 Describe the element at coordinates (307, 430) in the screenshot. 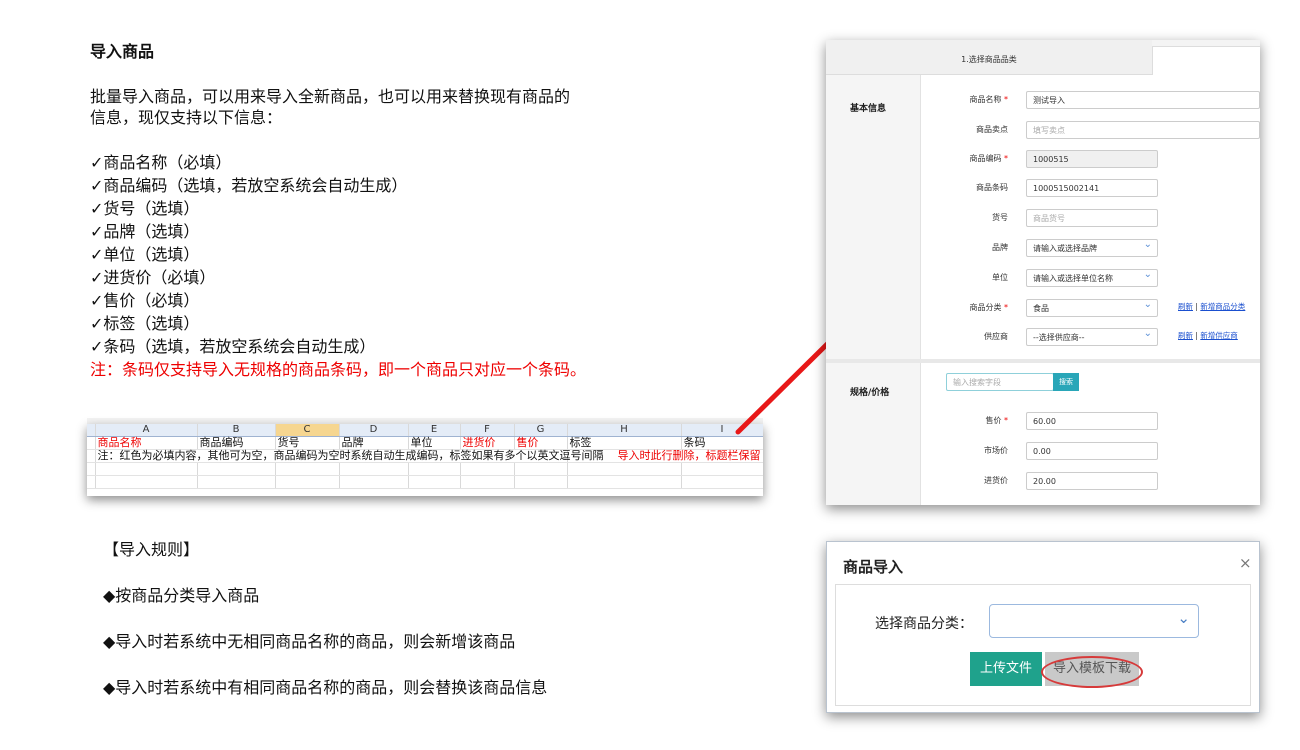

I see `column-header-selected: C` at that location.